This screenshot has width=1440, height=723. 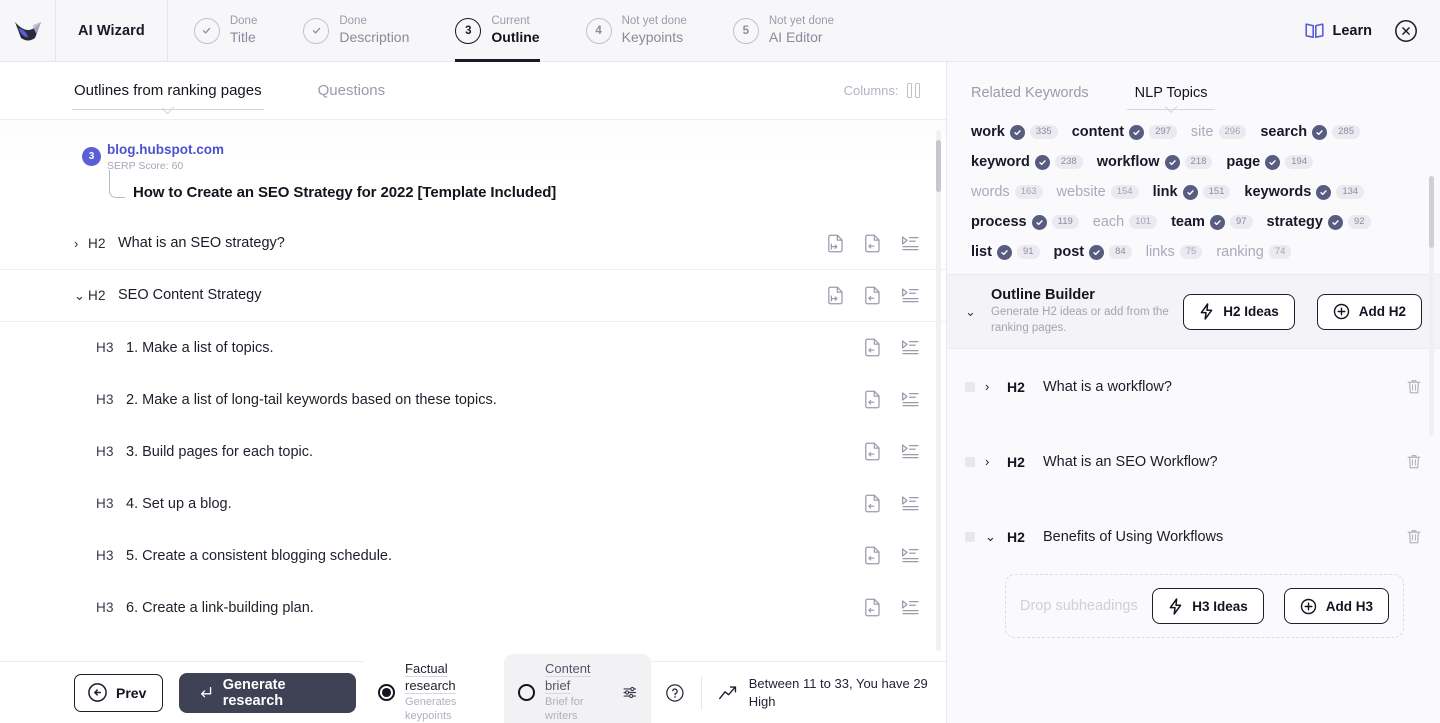 What do you see at coordinates (578, 688) in the screenshot?
I see `radio-content-brief: Content brief Brief for writers` at bounding box center [578, 688].